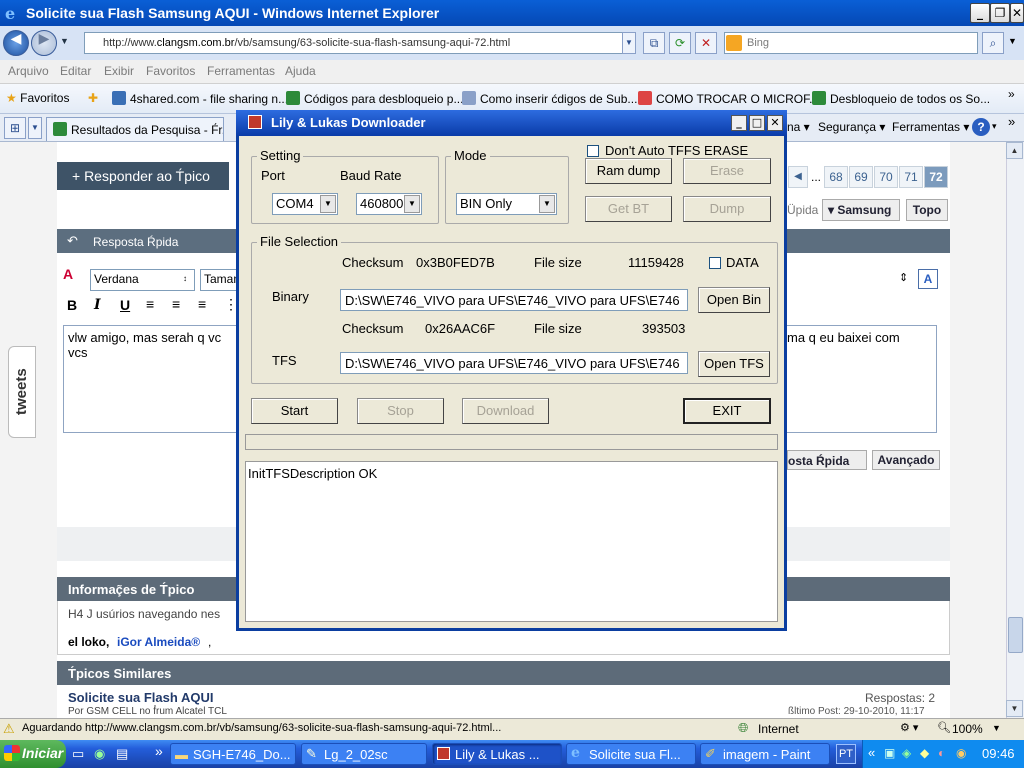 The width and height of the screenshot is (1024, 768). What do you see at coordinates (906, 460) in the screenshot?
I see `advanced-button: Avançado` at bounding box center [906, 460].